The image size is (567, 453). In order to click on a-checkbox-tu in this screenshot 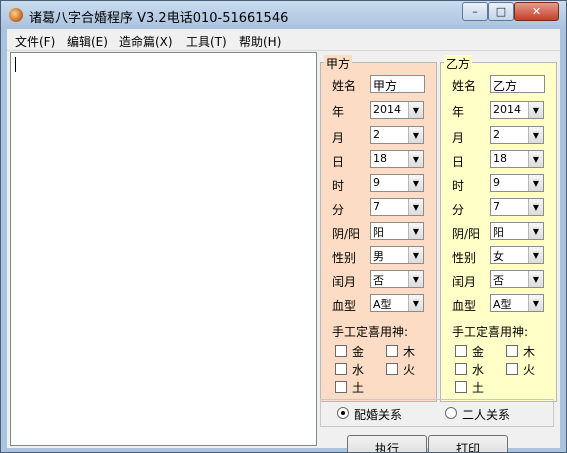, I will do `click(341, 387)`.